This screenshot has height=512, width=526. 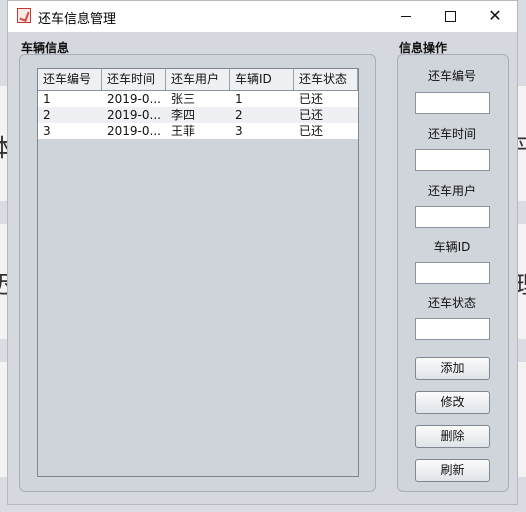 I want to click on return-time-field, so click(x=452, y=160).